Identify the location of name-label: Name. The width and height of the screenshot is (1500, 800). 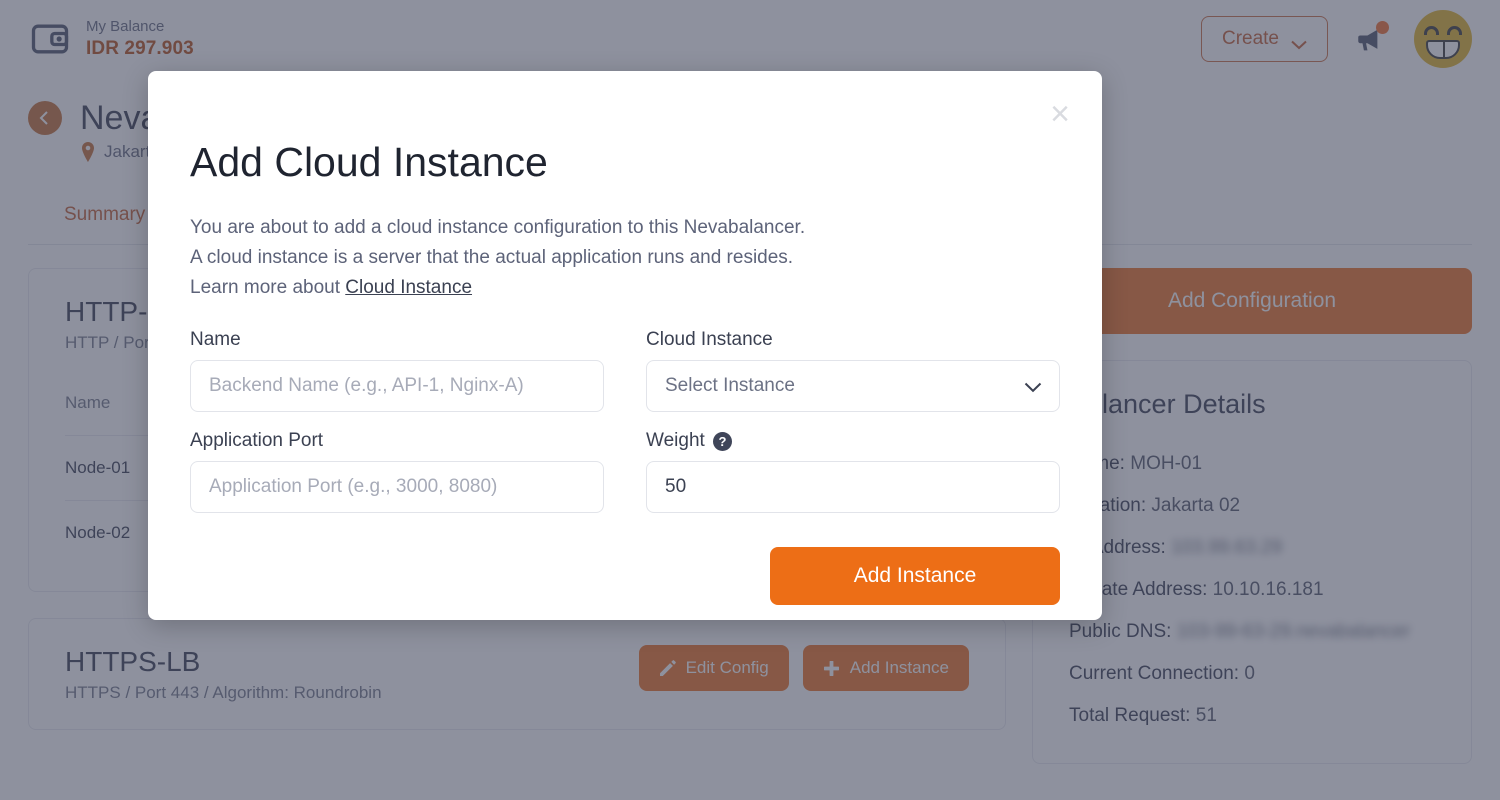
(215, 339).